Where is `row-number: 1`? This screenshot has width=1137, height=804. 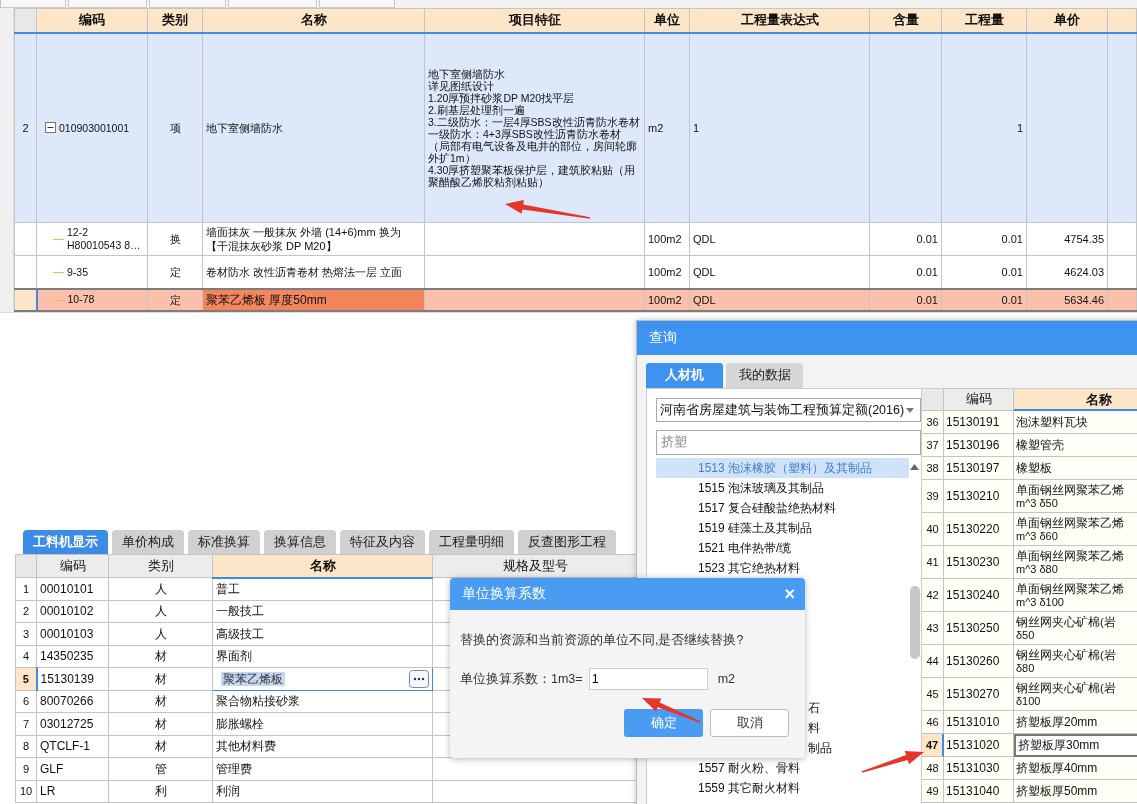 row-number: 1 is located at coordinates (26, 588).